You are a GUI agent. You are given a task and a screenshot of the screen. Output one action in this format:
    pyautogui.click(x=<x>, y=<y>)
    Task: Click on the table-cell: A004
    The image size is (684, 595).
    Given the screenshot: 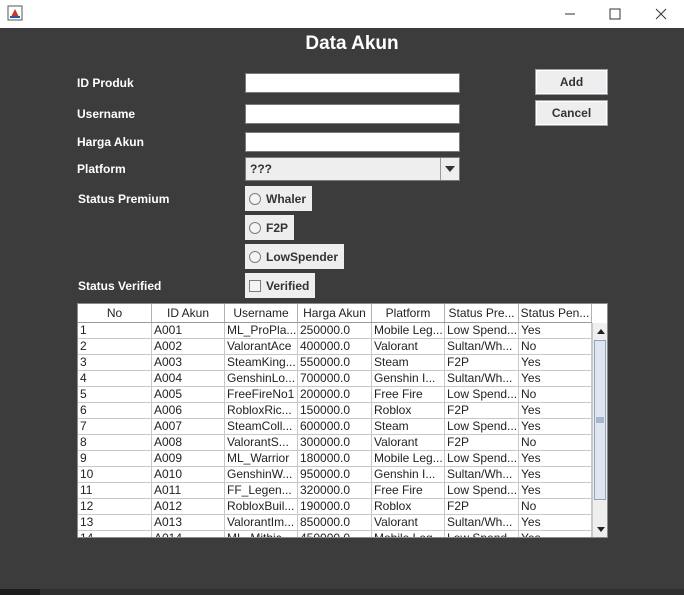 What is the action you would take?
    pyautogui.click(x=188, y=379)
    